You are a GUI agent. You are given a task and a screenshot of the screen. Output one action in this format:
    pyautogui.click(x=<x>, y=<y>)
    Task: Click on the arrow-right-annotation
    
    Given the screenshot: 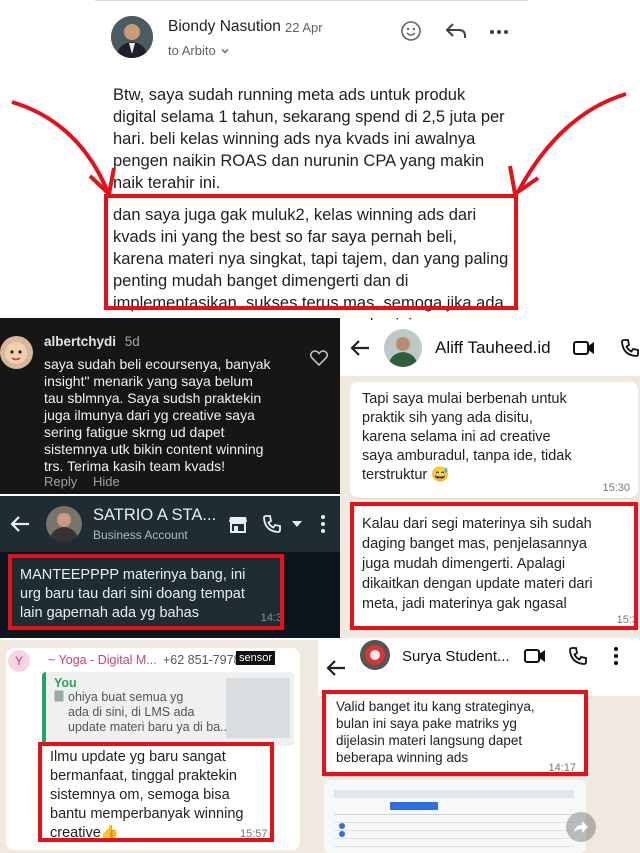 What is the action you would take?
    pyautogui.click(x=570, y=144)
    